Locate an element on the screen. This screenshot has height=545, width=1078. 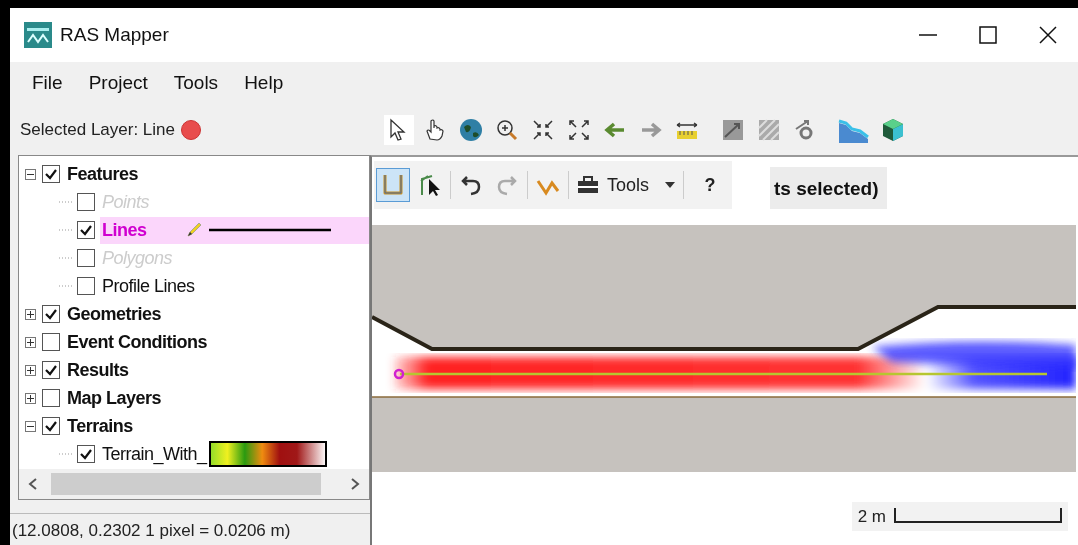
tree-item: Map Layers is located at coordinates (114, 398).